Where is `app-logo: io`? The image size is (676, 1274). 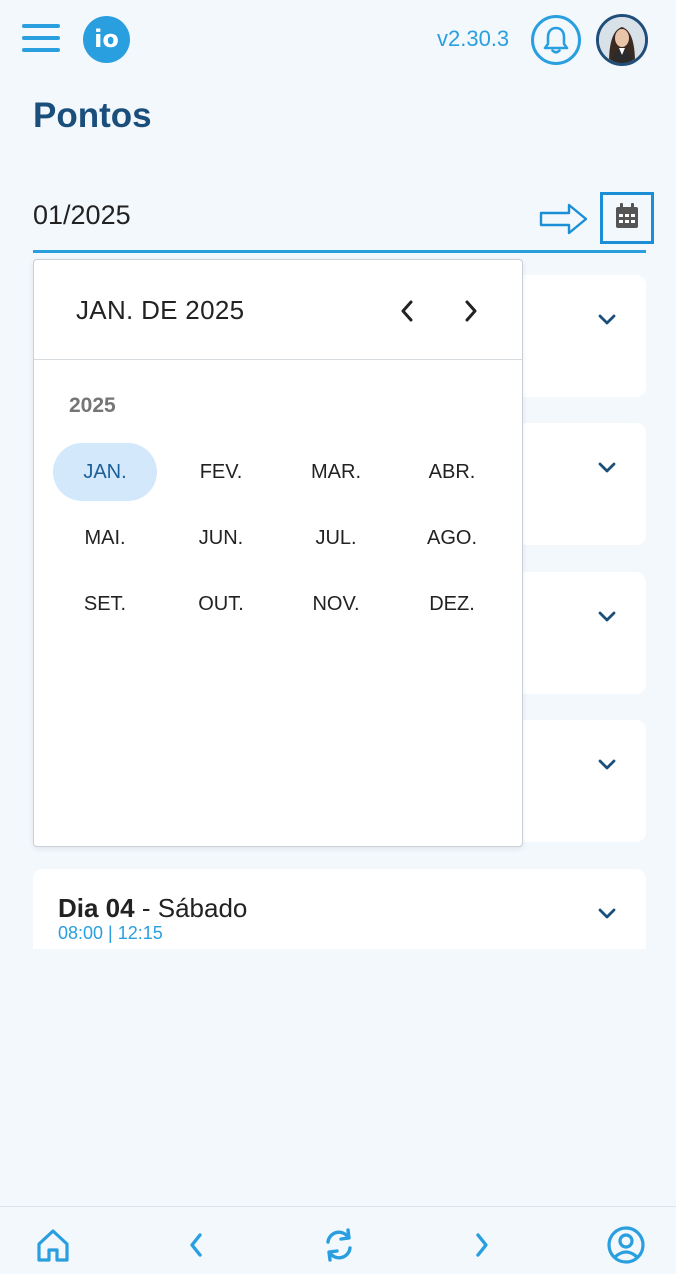 app-logo: io is located at coordinates (106, 39).